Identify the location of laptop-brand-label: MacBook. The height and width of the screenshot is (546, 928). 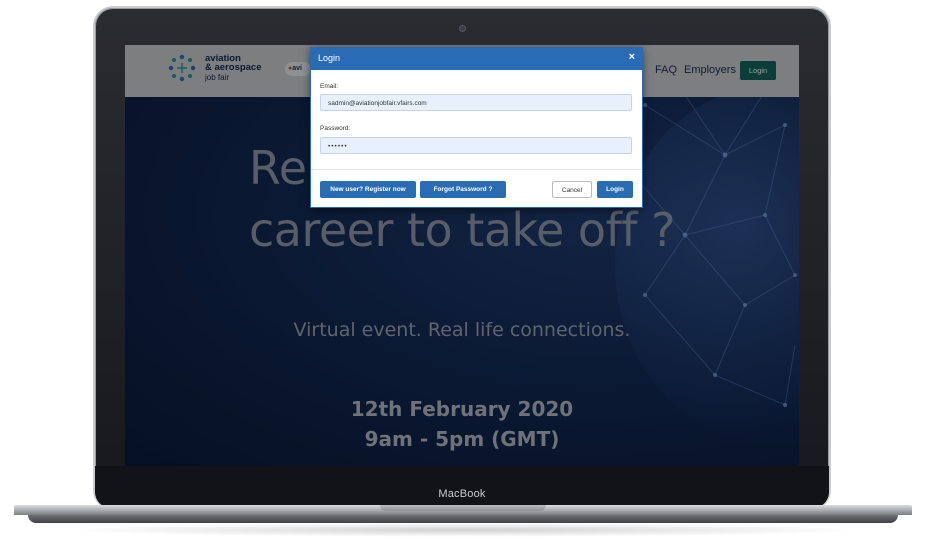
(462, 494).